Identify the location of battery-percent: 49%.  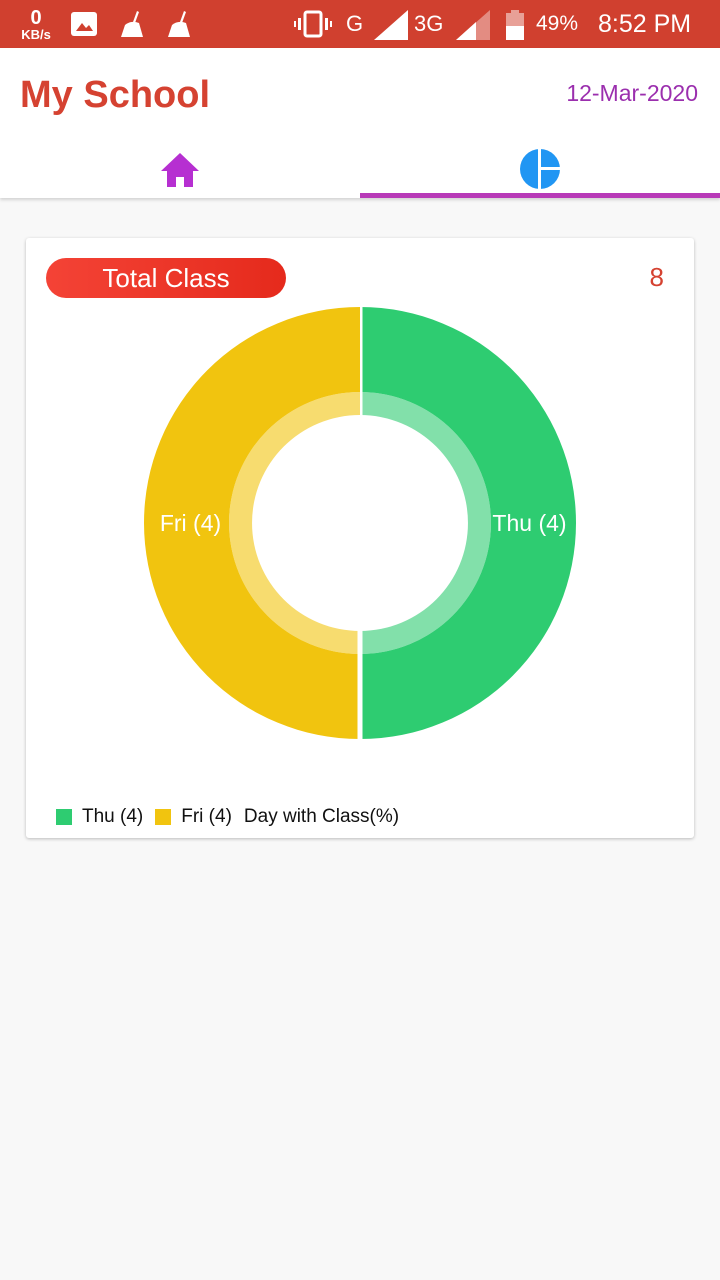
(557, 23).